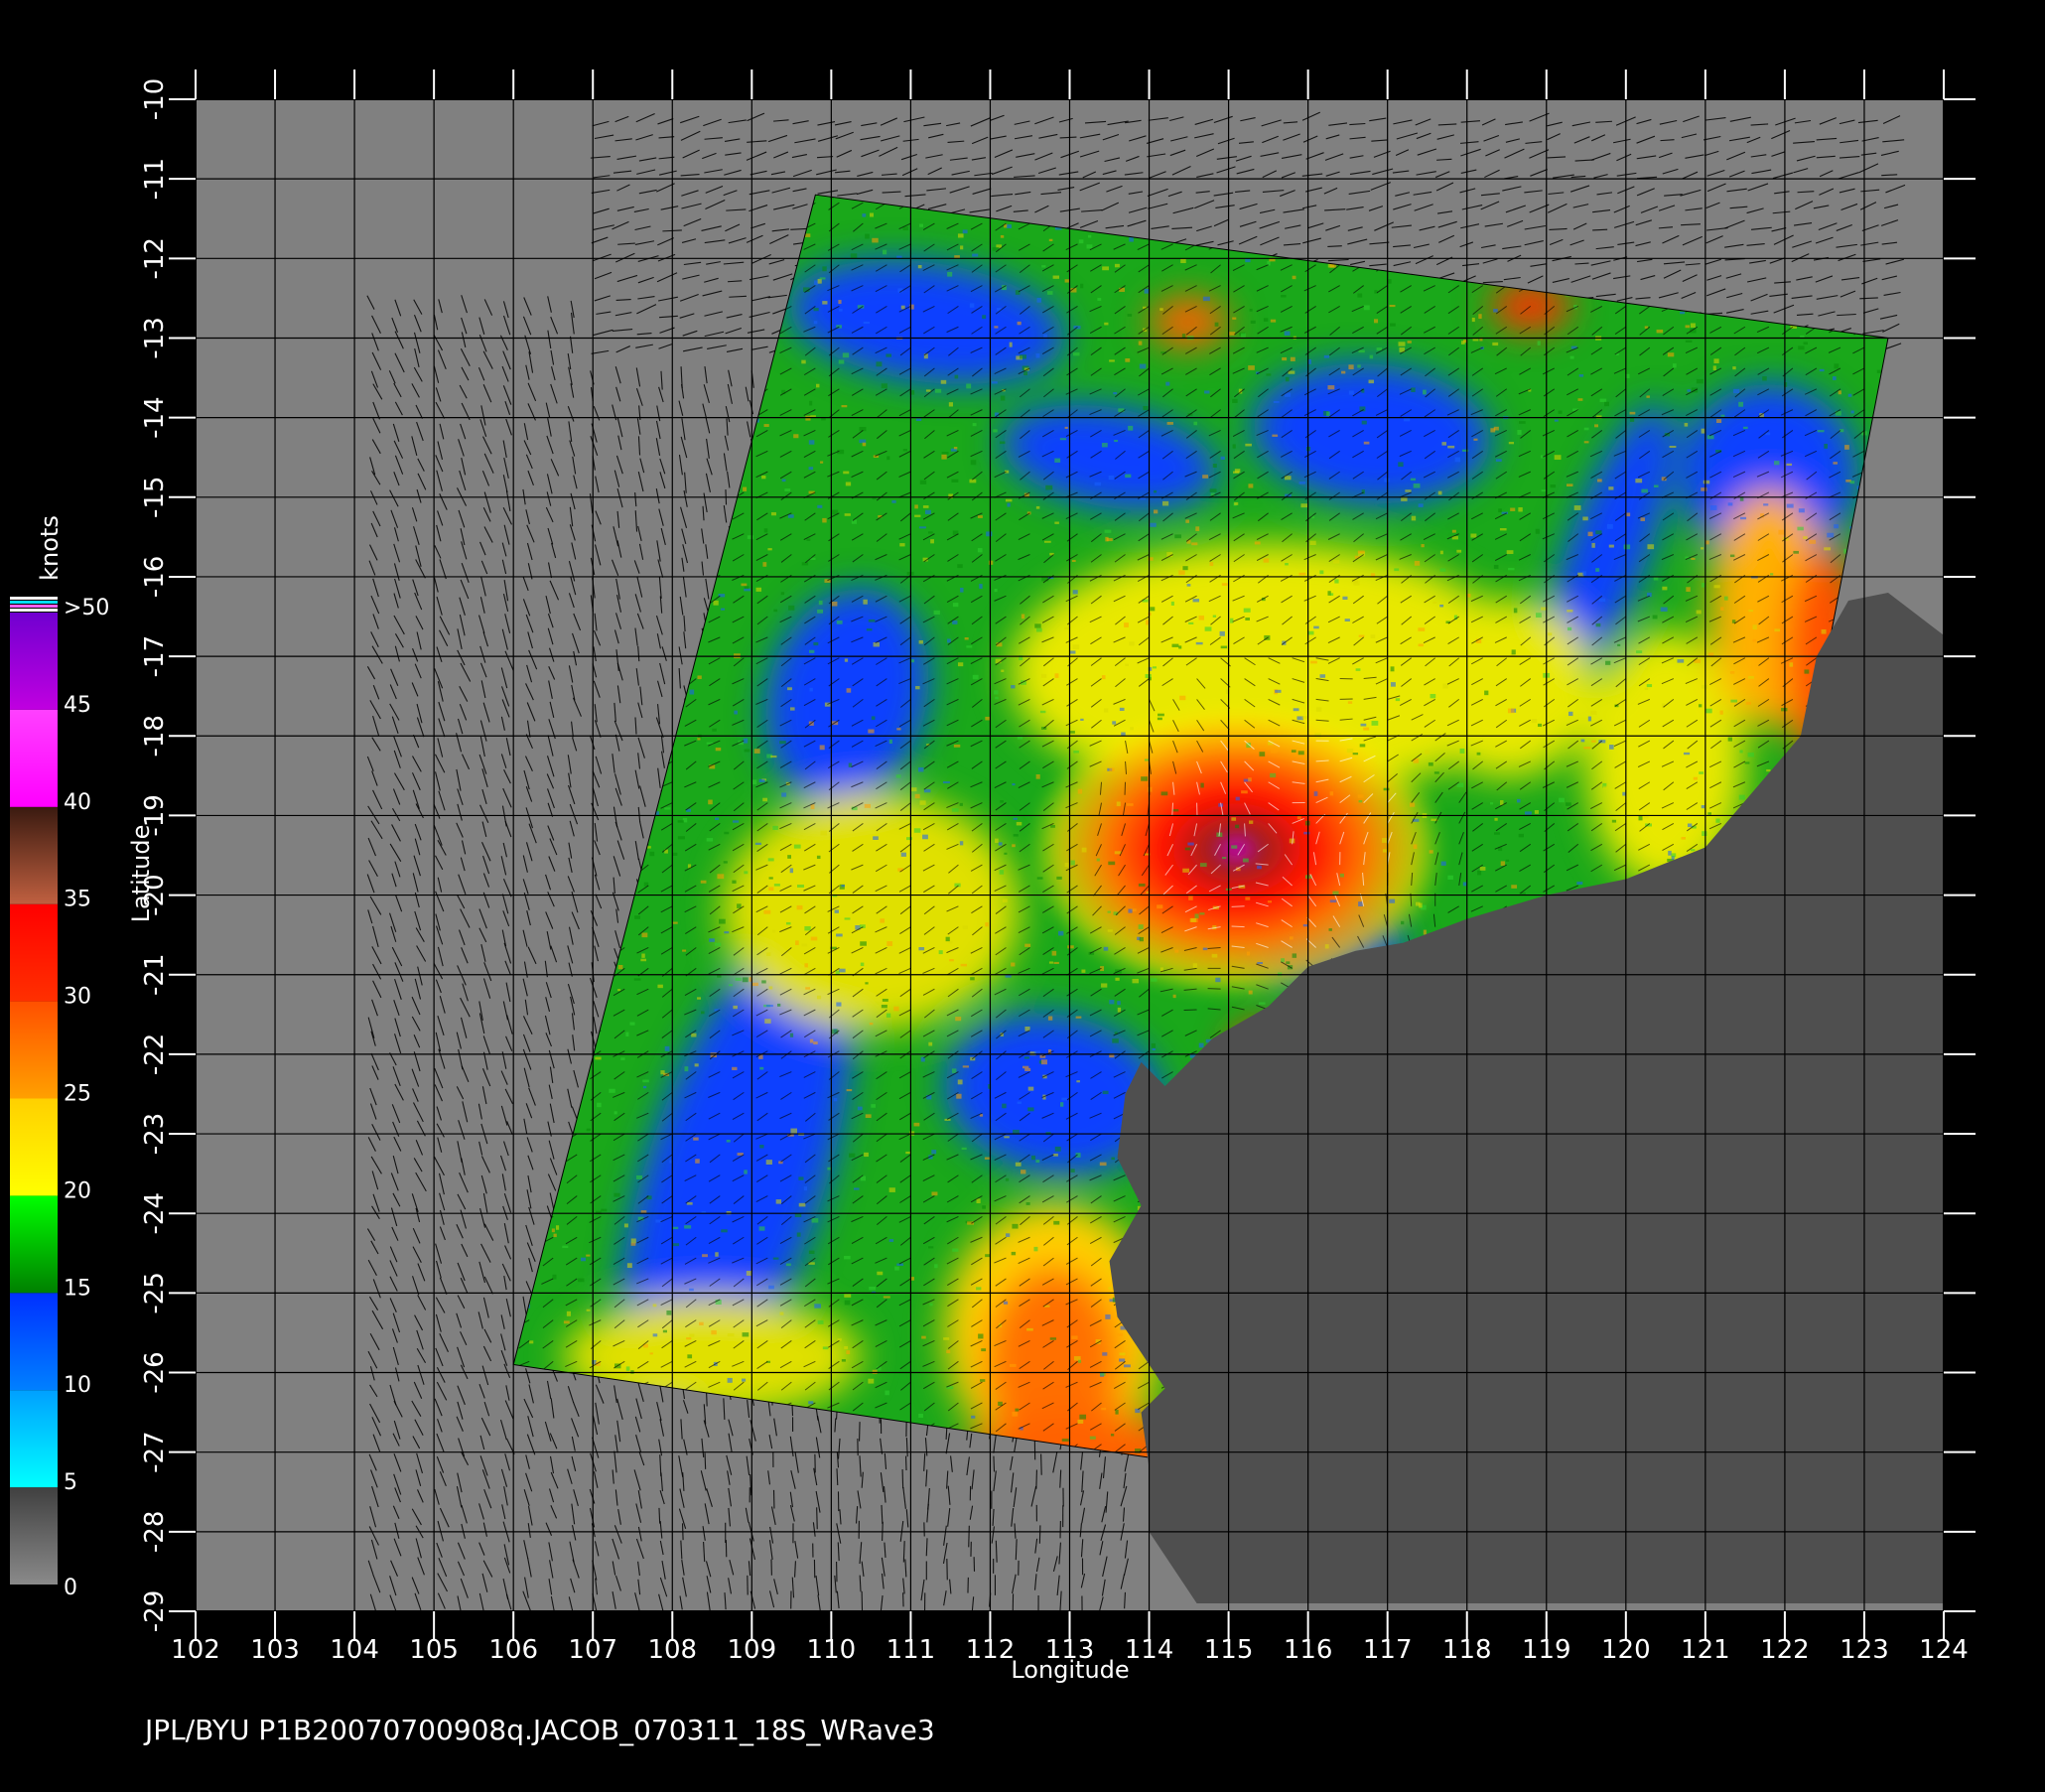  Describe the element at coordinates (77, 1094) in the screenshot. I see `colorbar-tick-label: 25` at that location.